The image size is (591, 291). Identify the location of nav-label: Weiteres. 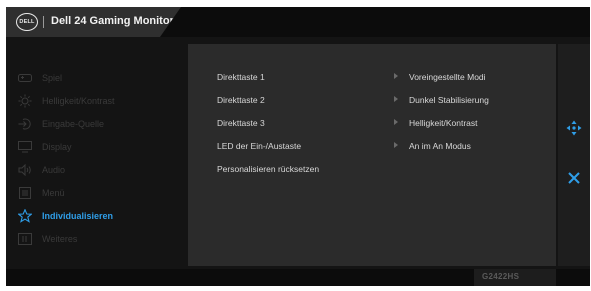
(60, 239).